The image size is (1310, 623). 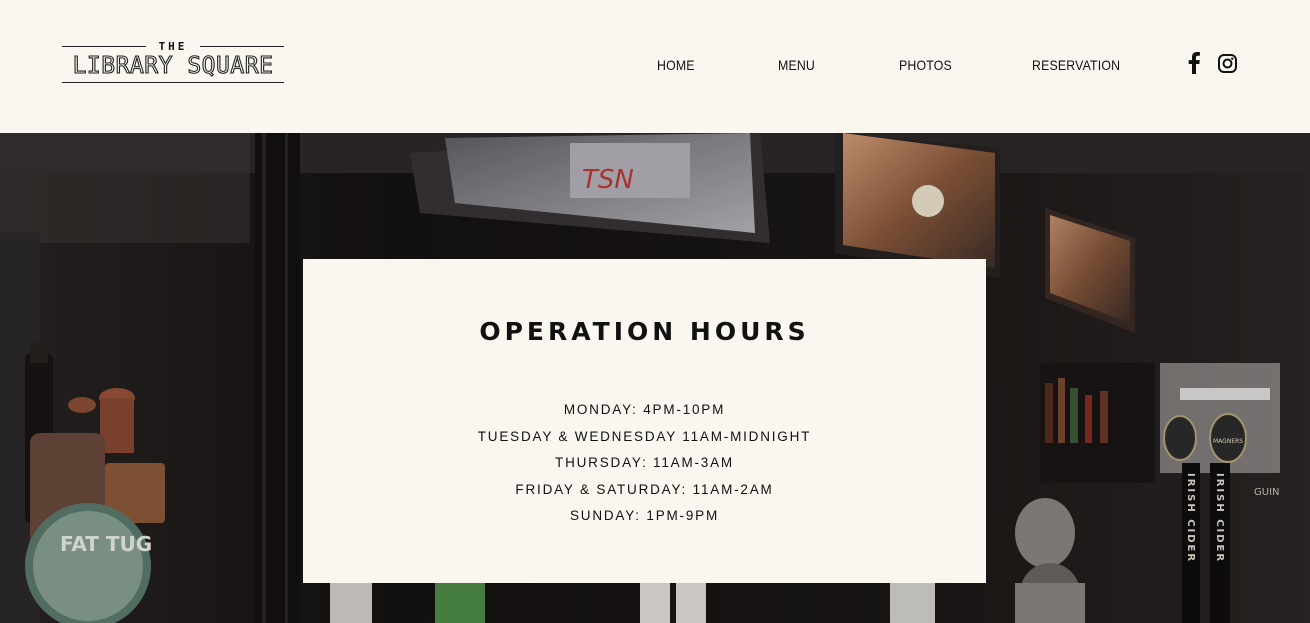 What do you see at coordinates (1227, 63) in the screenshot?
I see `instagram-icon` at bounding box center [1227, 63].